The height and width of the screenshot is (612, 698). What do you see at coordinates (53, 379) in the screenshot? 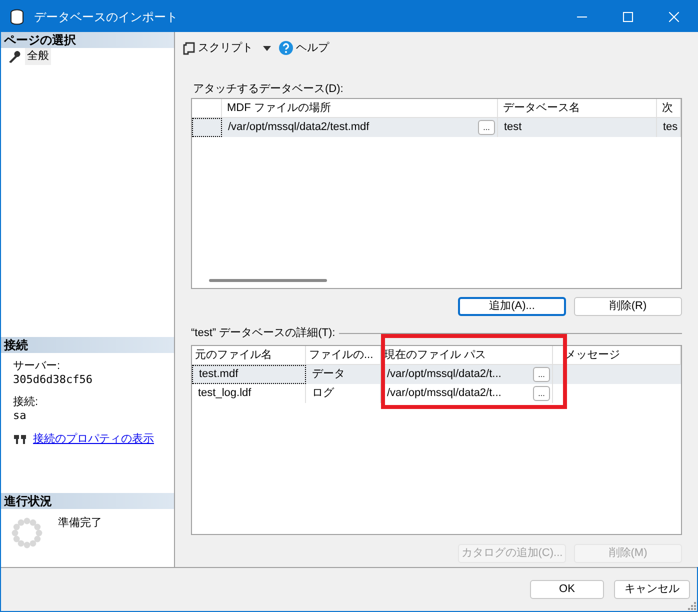
I see `server-name: 305d6d38cf56` at bounding box center [53, 379].